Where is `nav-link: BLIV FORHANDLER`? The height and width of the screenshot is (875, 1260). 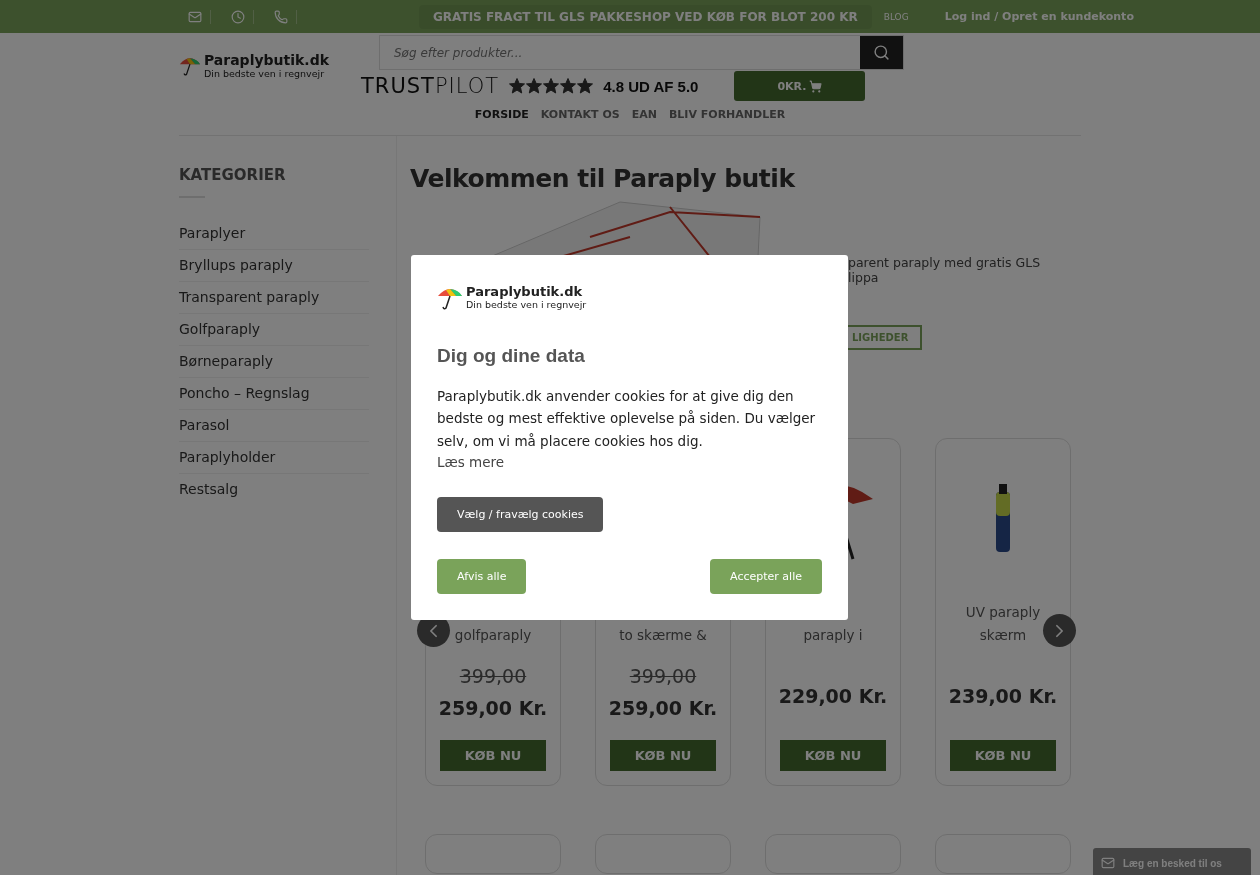 nav-link: BLIV FORHANDLER is located at coordinates (727, 114).